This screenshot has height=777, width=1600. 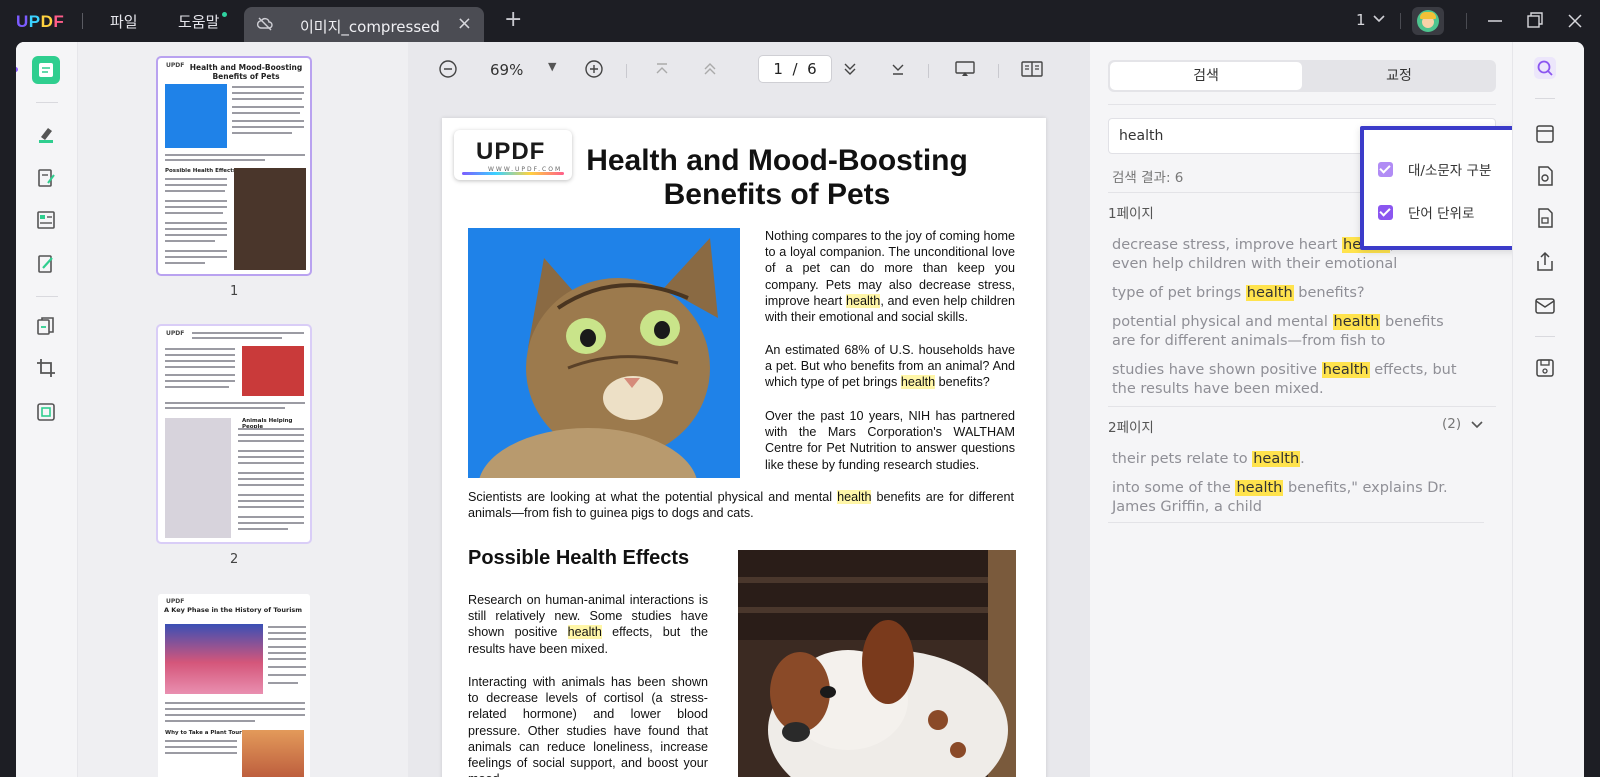 I want to click on pages-icon, so click(x=45, y=326).